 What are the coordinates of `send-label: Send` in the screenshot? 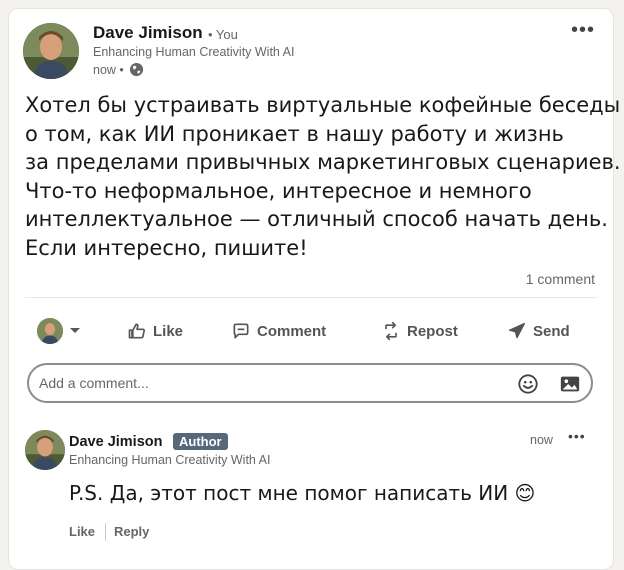 It's located at (551, 331).